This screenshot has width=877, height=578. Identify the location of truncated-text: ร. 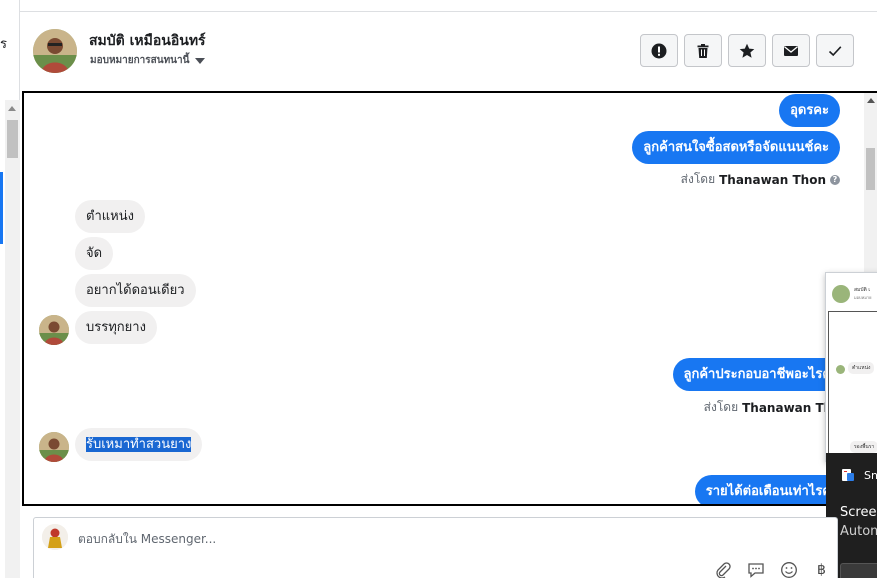
(3, 44).